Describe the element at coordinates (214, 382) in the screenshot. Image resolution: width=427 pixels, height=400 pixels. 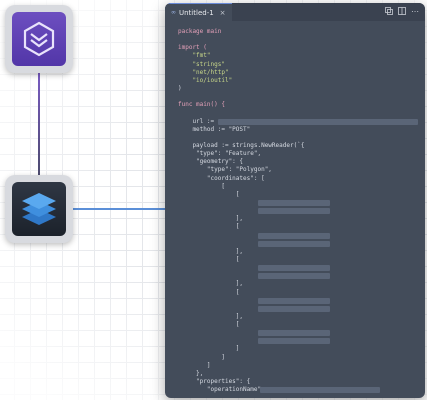
I see `code-line-text: "properties": {` at that location.